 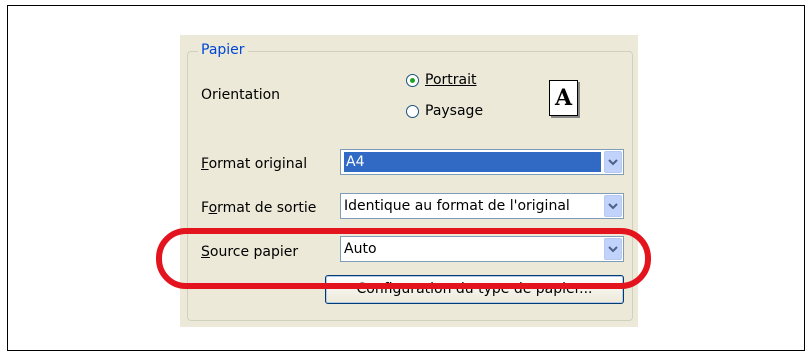 I want to click on radio-portrait-label: Portrait, so click(x=451, y=80).